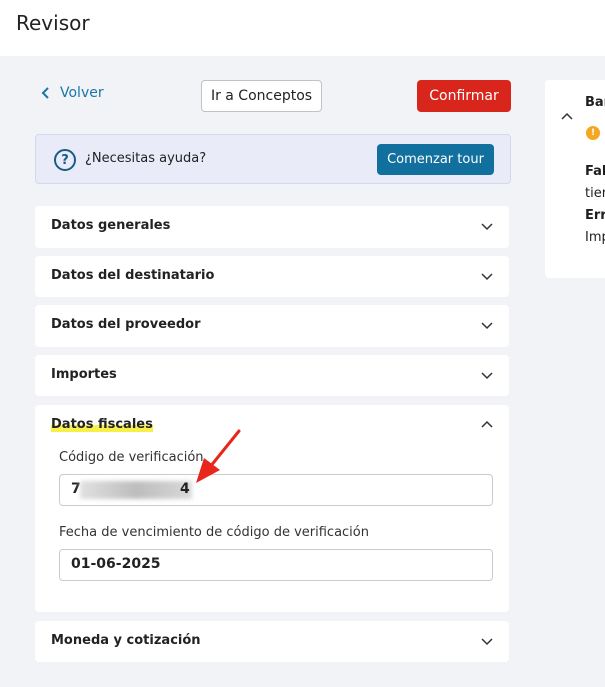 This screenshot has height=687, width=605. What do you see at coordinates (53, 23) in the screenshot?
I see `page-title: Revisor` at bounding box center [53, 23].